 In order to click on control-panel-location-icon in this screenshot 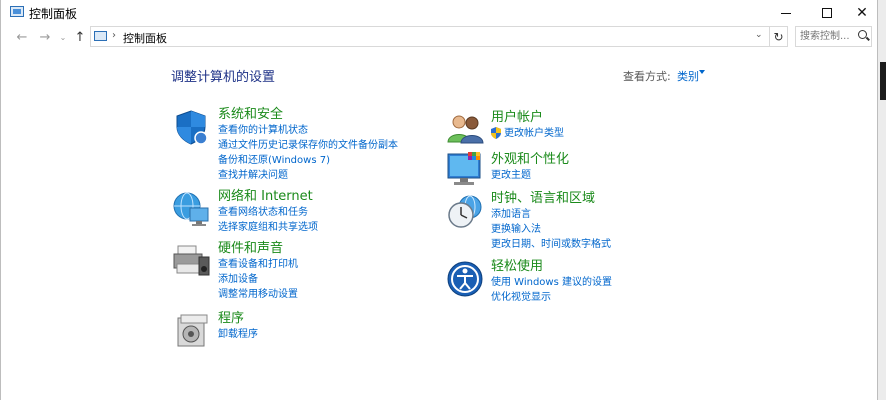, I will do `click(100, 36)`.